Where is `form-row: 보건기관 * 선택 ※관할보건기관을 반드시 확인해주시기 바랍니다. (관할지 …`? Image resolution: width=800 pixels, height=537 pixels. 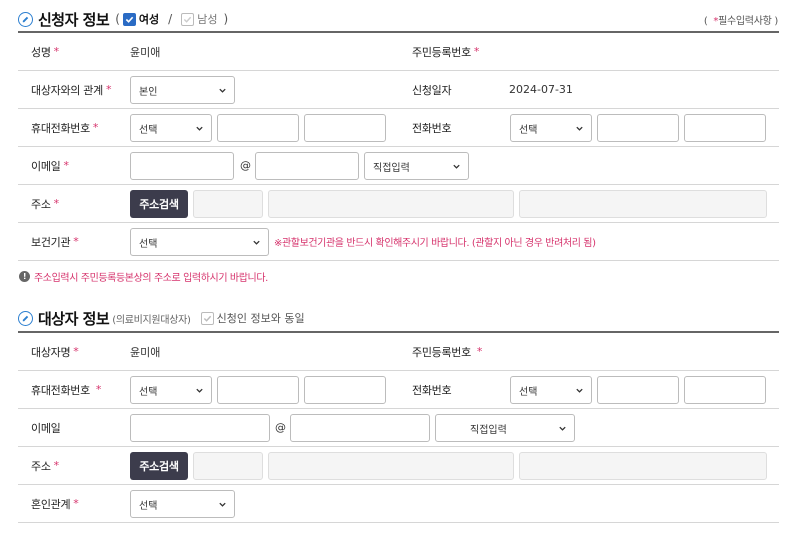
form-row: 보건기관 * 선택 ※관할보건기관을 반드시 확인해주시기 바랍니다. (관할지 … is located at coordinates (398, 242).